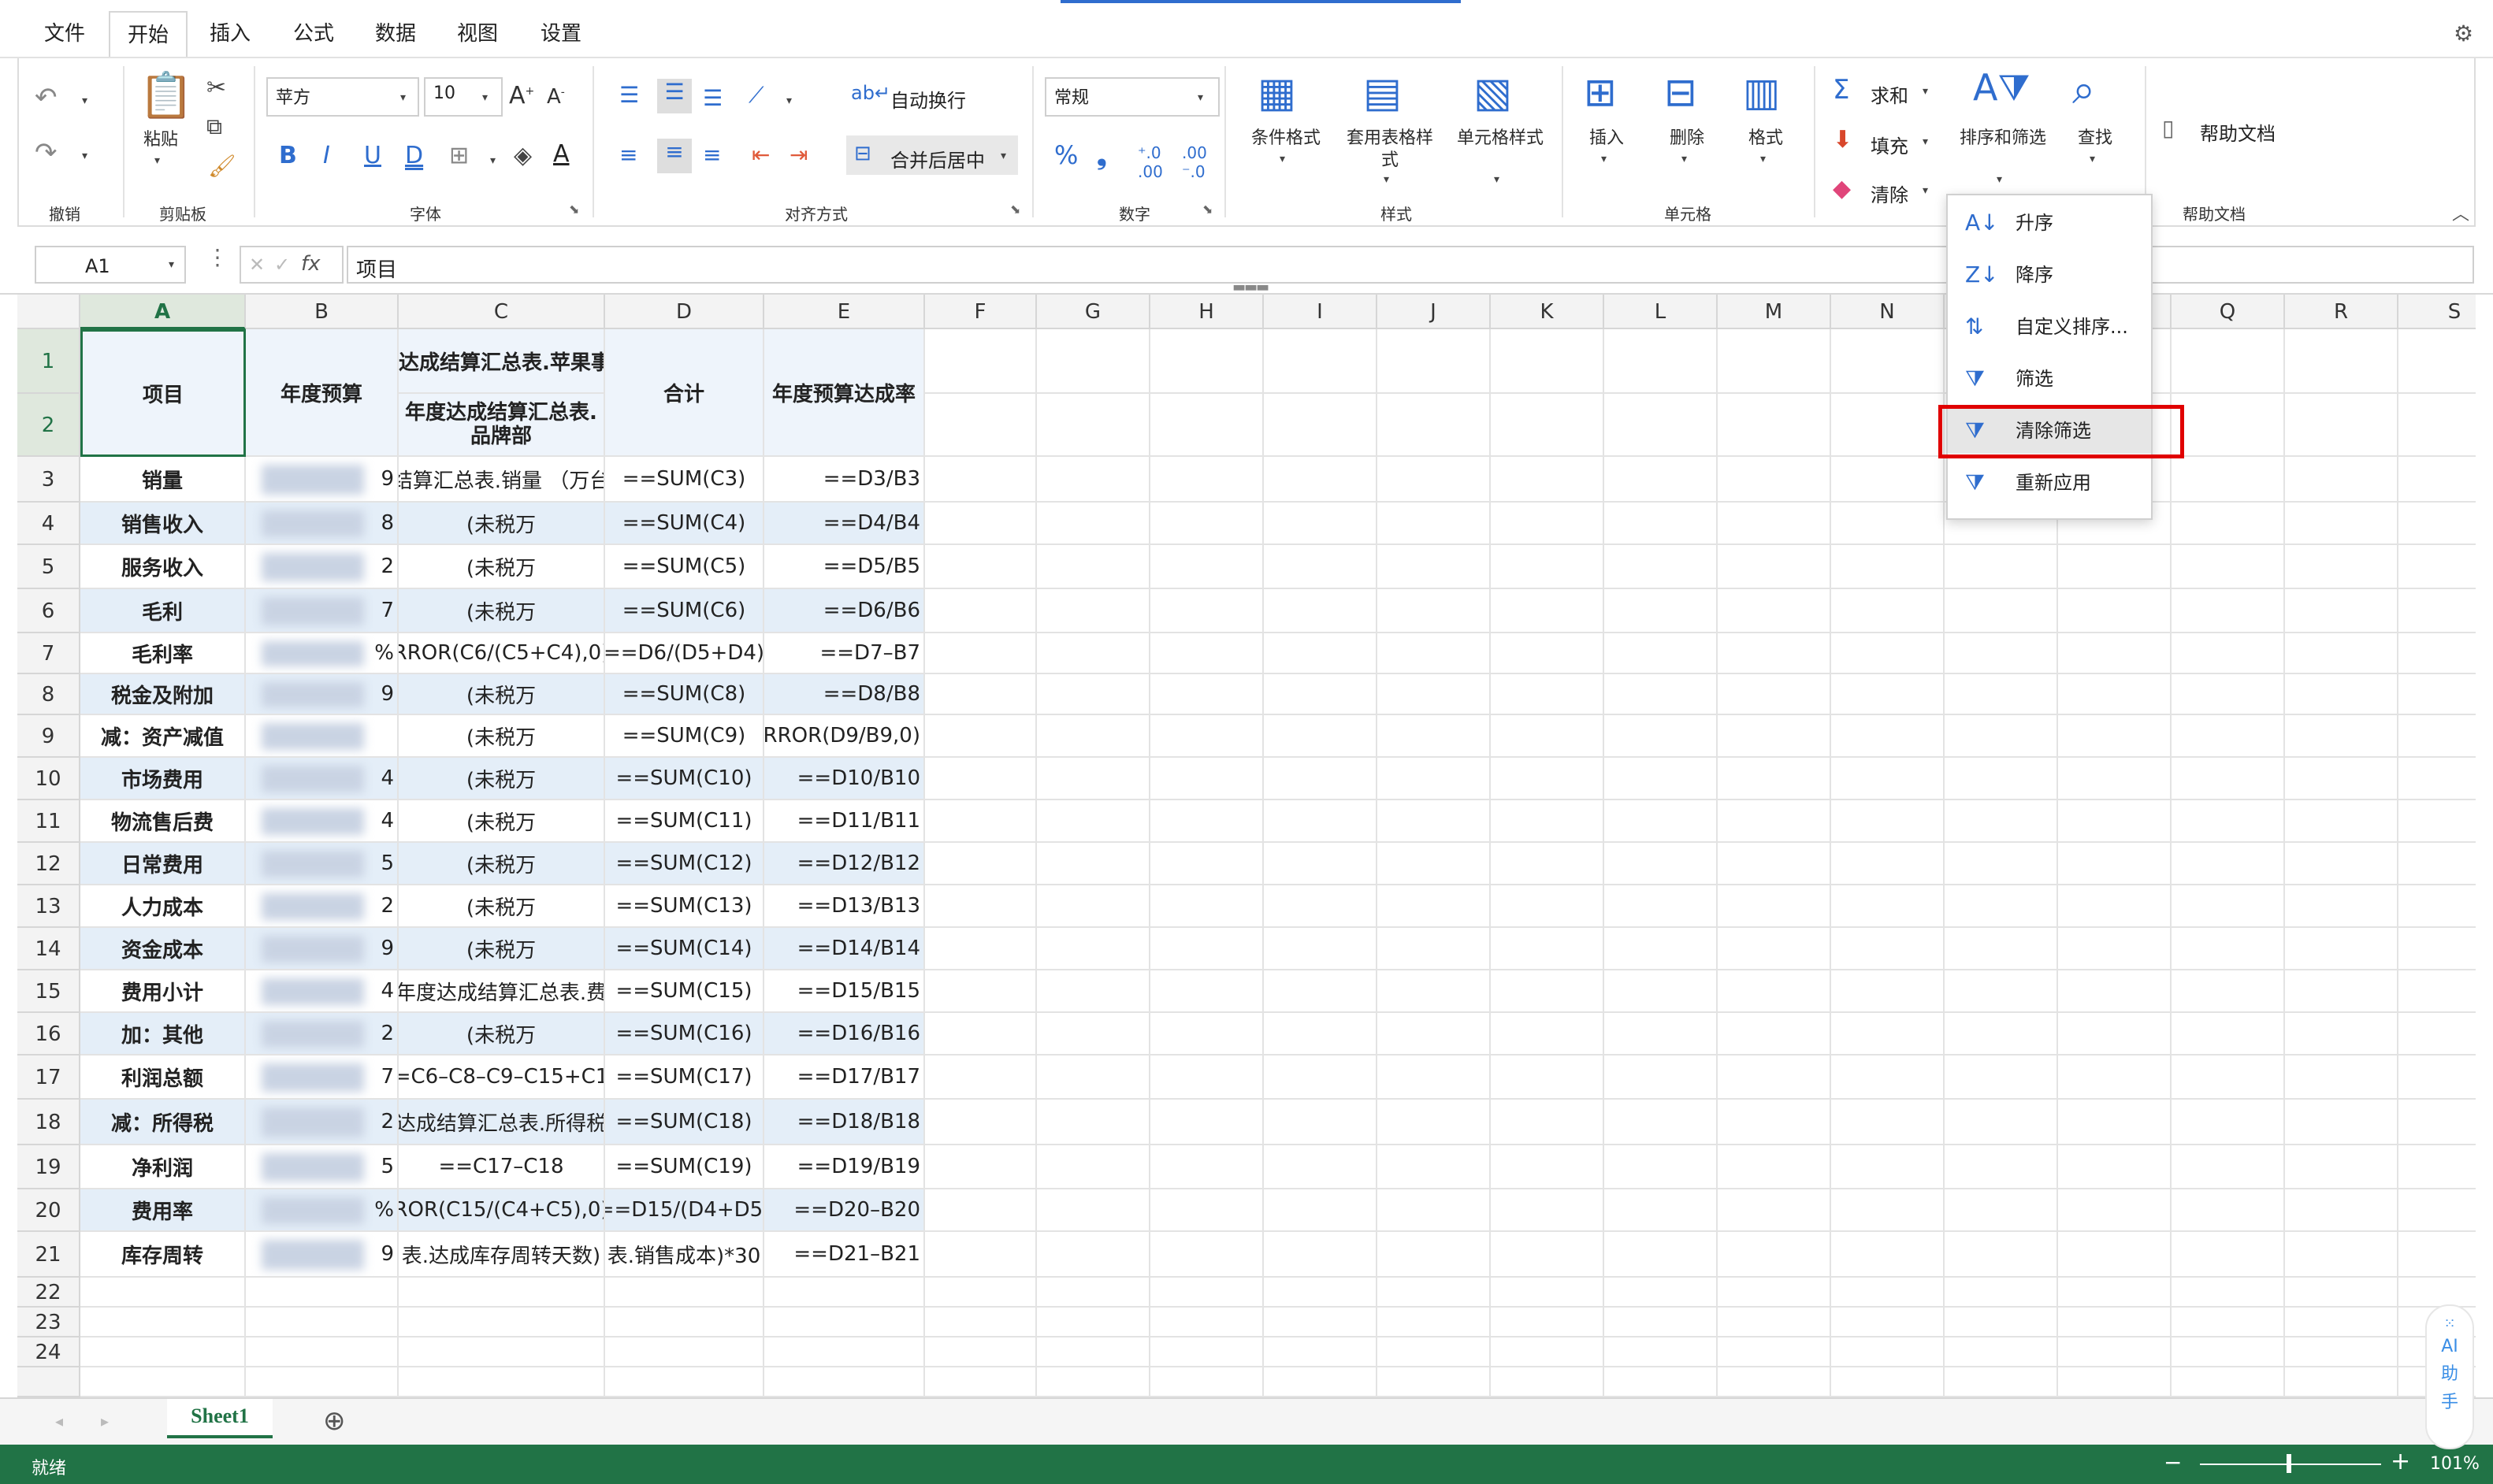 Image resolution: width=2493 pixels, height=1484 pixels. I want to click on formula-cell-d: ==SUM(C4), so click(685, 524).